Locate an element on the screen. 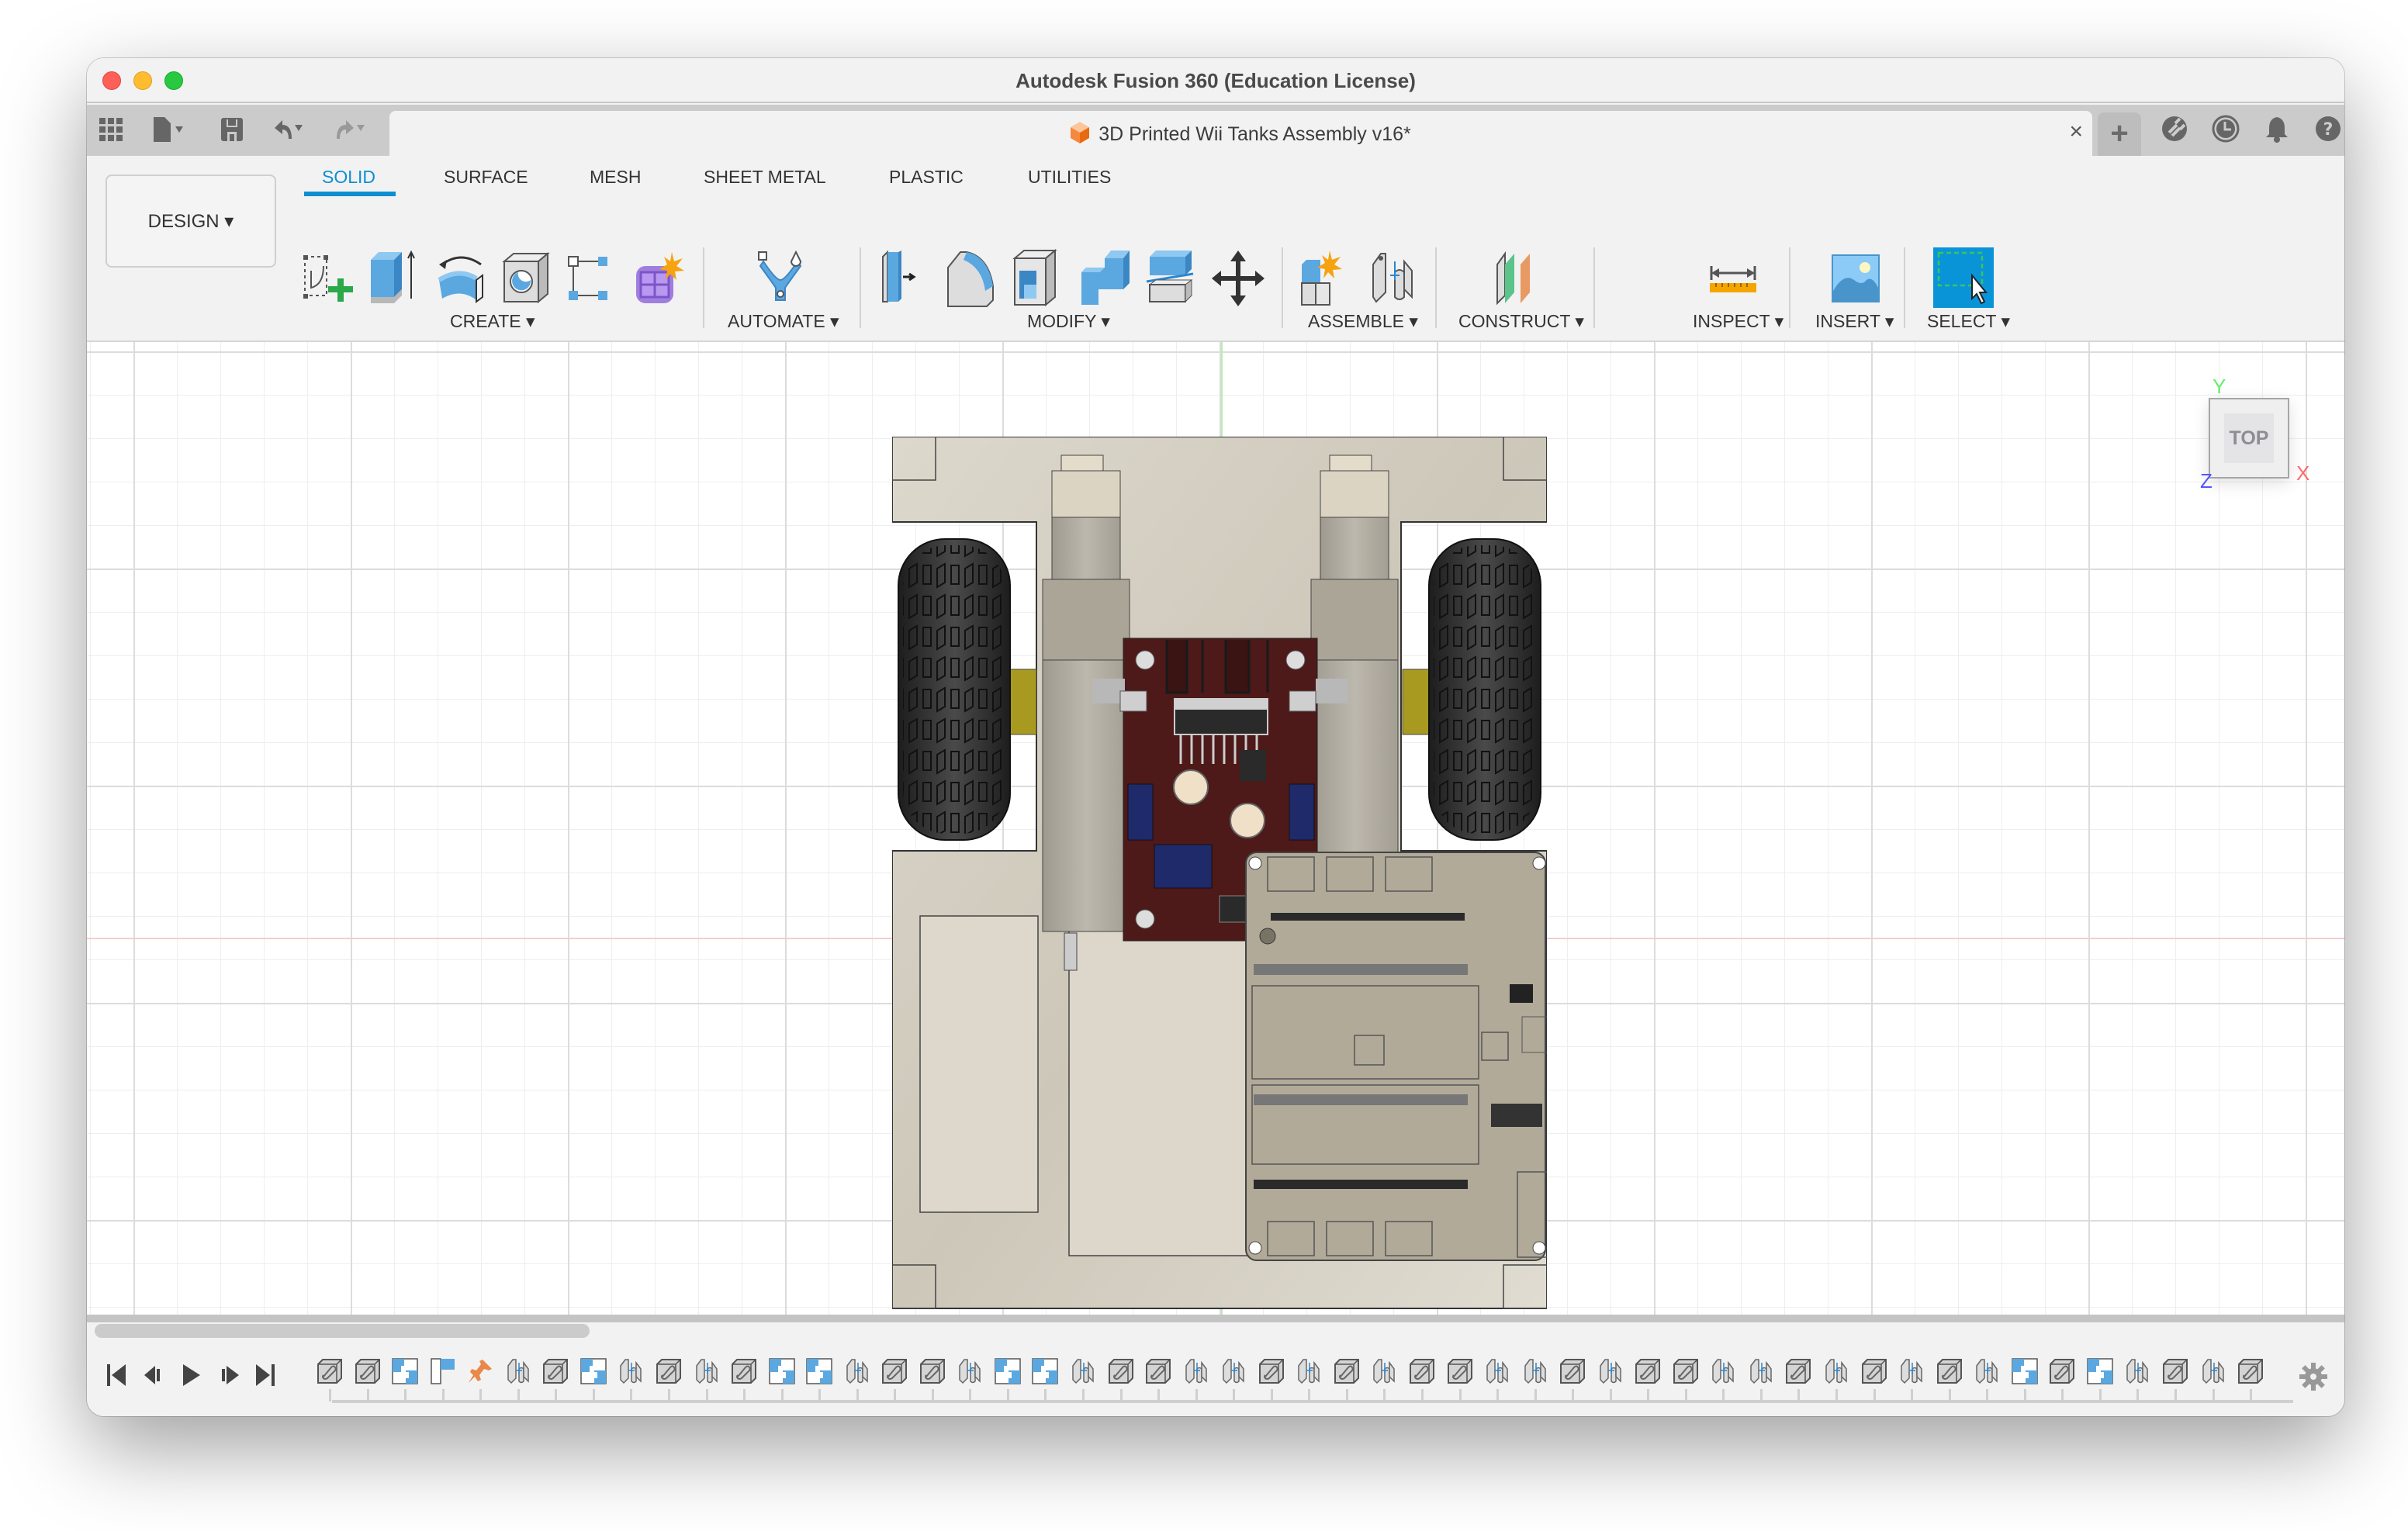  insert-image-icon is located at coordinates (1856, 278).